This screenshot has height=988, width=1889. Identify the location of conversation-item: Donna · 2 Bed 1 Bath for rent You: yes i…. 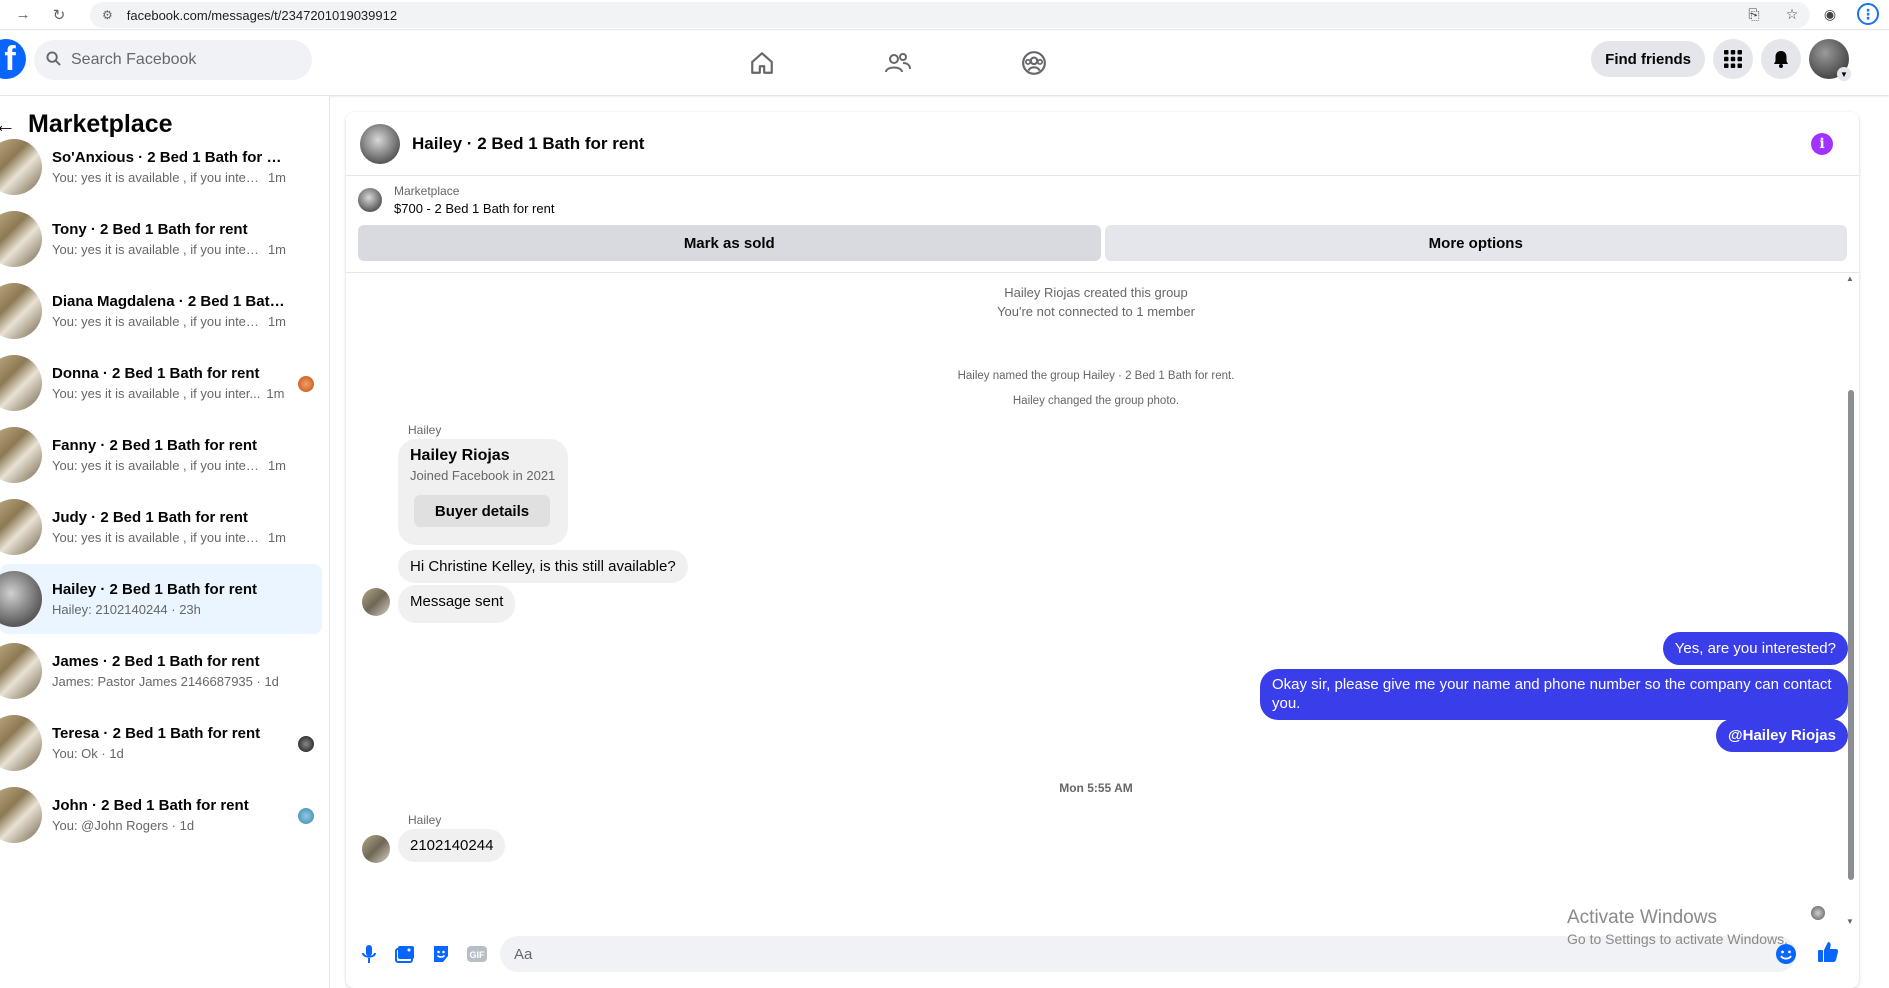
(161, 383).